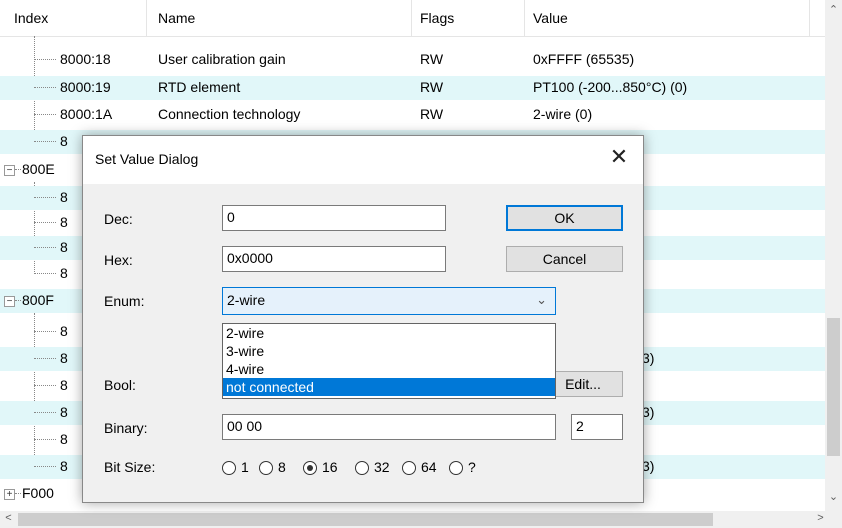 The image size is (842, 528). Describe the element at coordinates (334, 259) in the screenshot. I see `hex-input: 0x0000` at that location.